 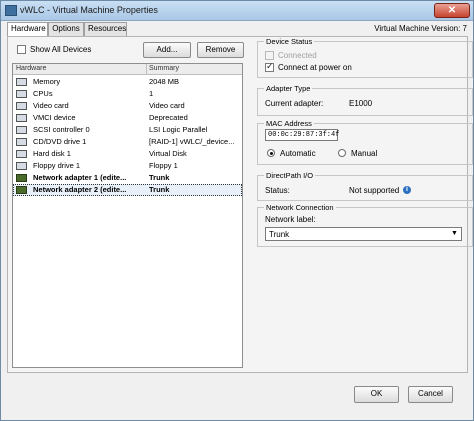 I want to click on adapter-type-group: Adapter Type Current adapter: E1000, so click(x=365, y=100).